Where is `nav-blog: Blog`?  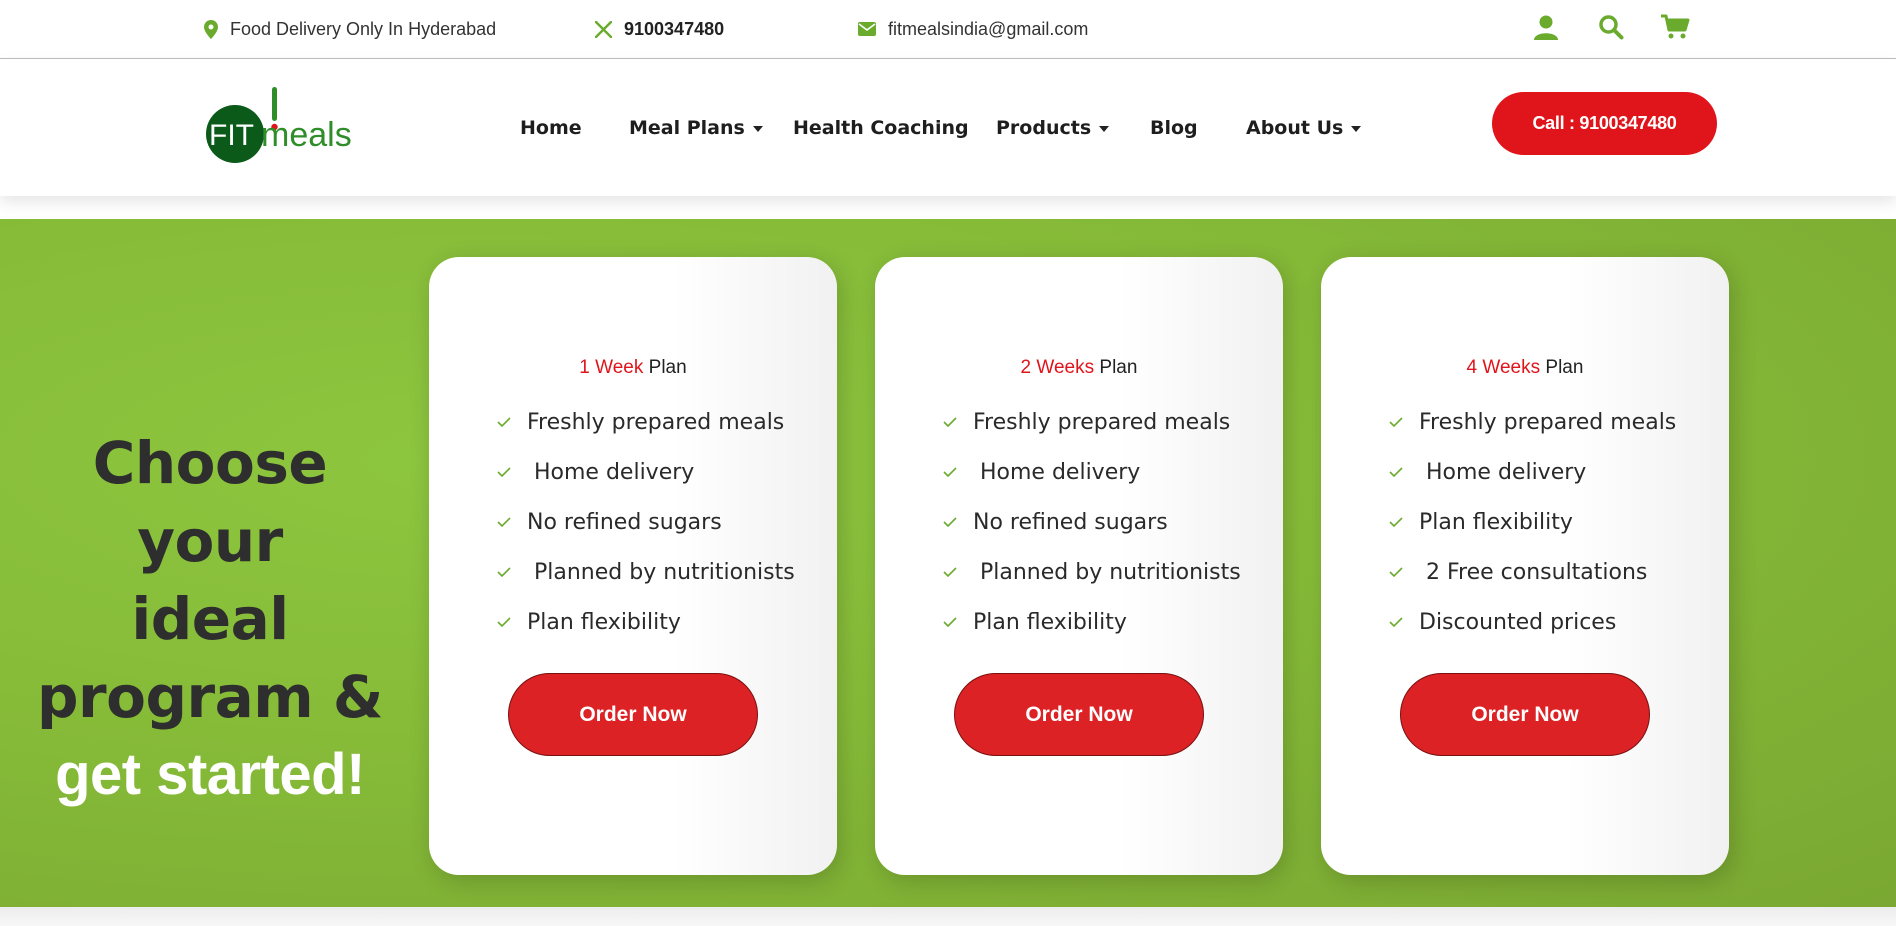 nav-blog: Blog is located at coordinates (1174, 127).